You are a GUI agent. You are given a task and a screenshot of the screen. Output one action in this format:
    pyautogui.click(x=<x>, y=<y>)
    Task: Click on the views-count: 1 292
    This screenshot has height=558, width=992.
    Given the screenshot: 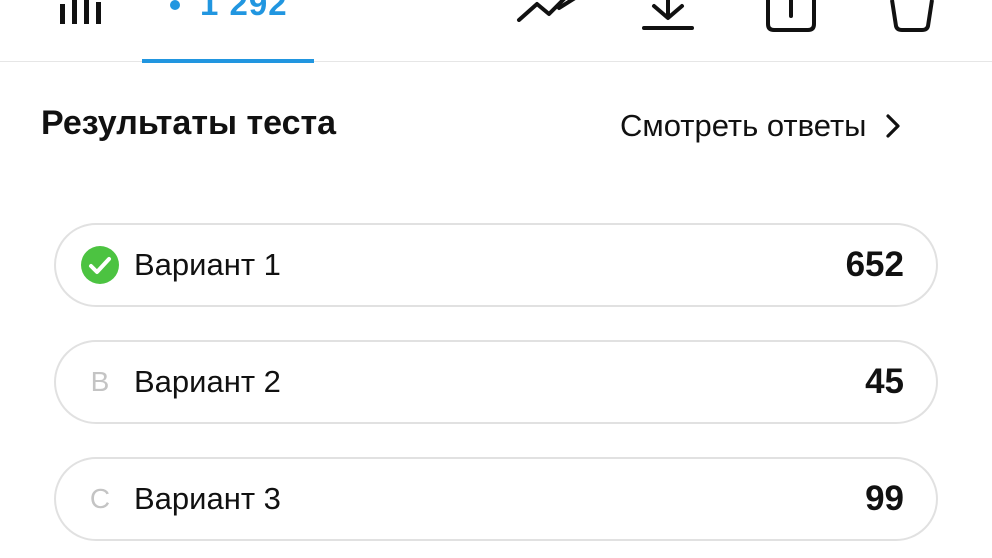 What is the action you would take?
    pyautogui.click(x=244, y=11)
    